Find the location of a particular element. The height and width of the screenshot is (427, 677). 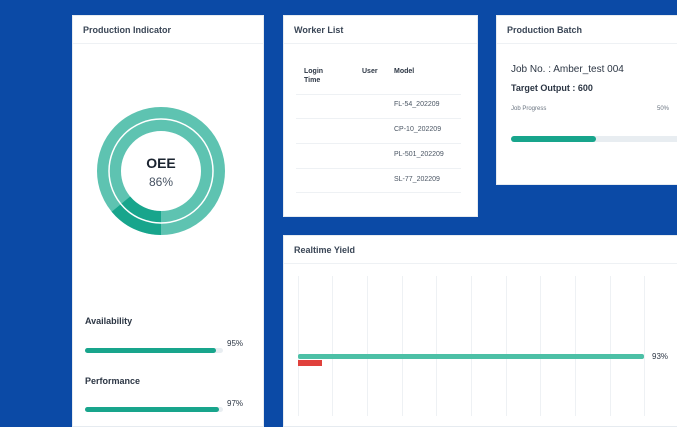

oee-ring-inner-border is located at coordinates (161, 171).